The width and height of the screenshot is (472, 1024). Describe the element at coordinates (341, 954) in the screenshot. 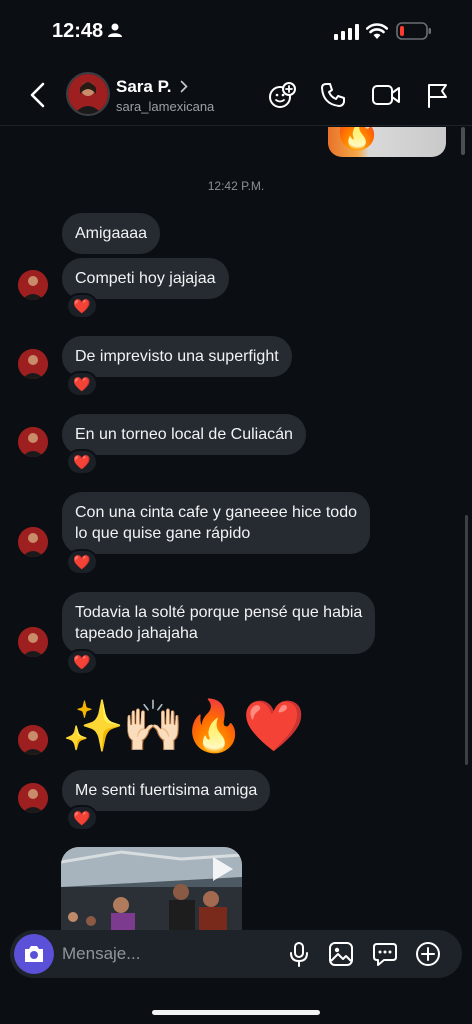

I see `gallery-icon` at that location.